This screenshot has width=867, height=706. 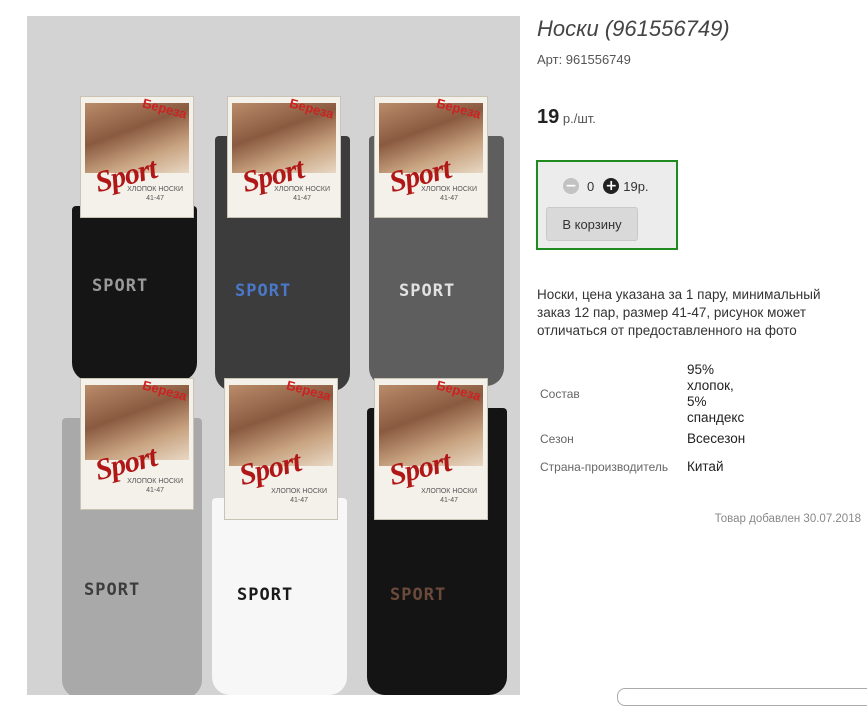 I want to click on price: 19 р./шт., so click(x=566, y=117).